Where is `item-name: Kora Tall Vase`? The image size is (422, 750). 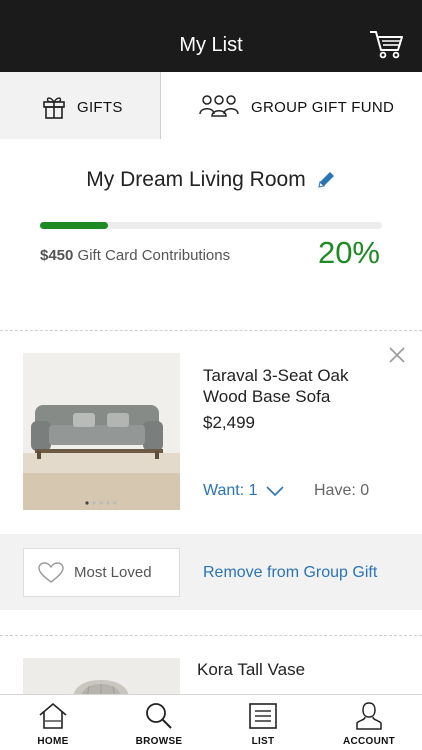 item-name: Kora Tall Vase is located at coordinates (251, 670).